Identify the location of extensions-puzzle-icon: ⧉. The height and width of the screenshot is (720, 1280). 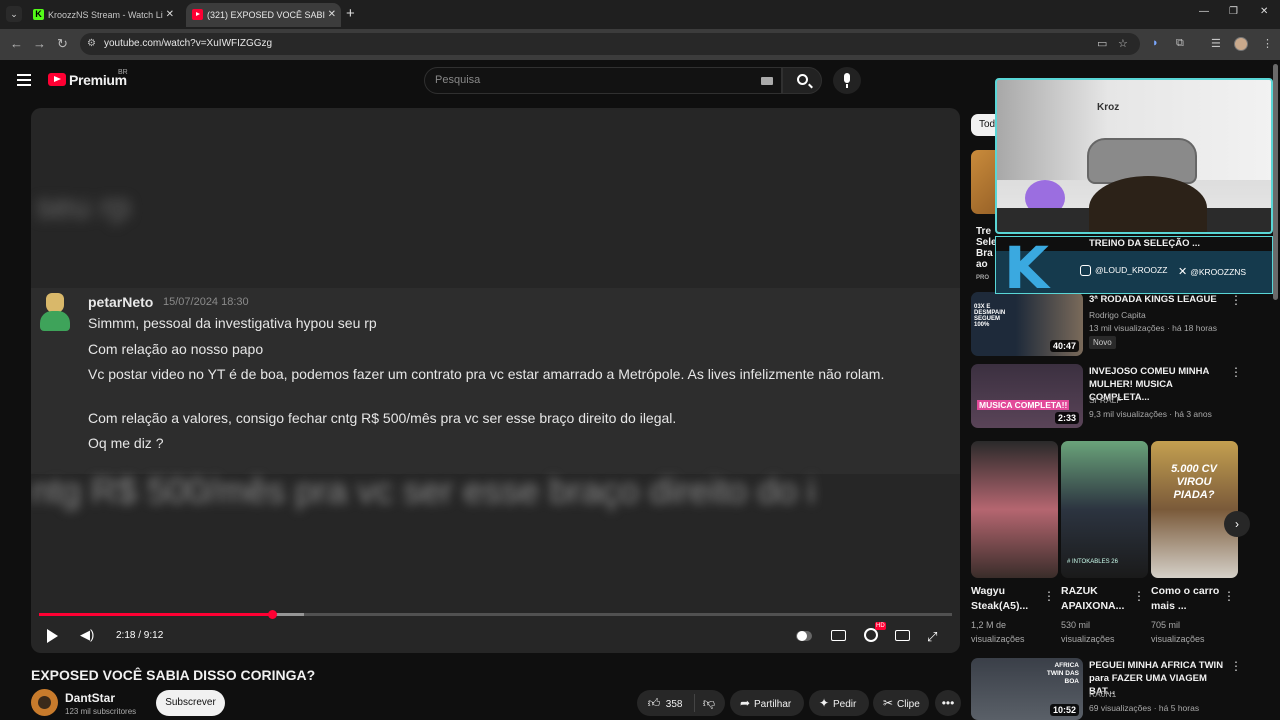
(1180, 43).